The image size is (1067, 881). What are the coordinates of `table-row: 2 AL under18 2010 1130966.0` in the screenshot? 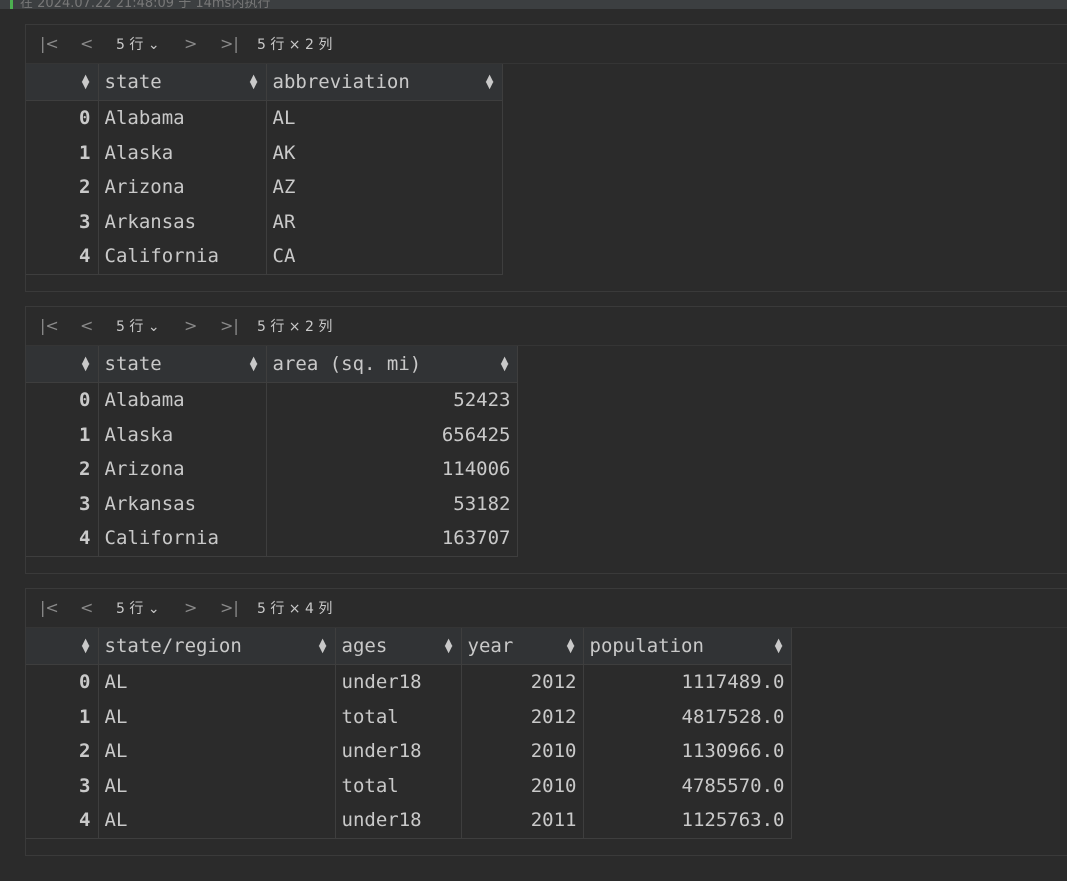 It's located at (409, 751).